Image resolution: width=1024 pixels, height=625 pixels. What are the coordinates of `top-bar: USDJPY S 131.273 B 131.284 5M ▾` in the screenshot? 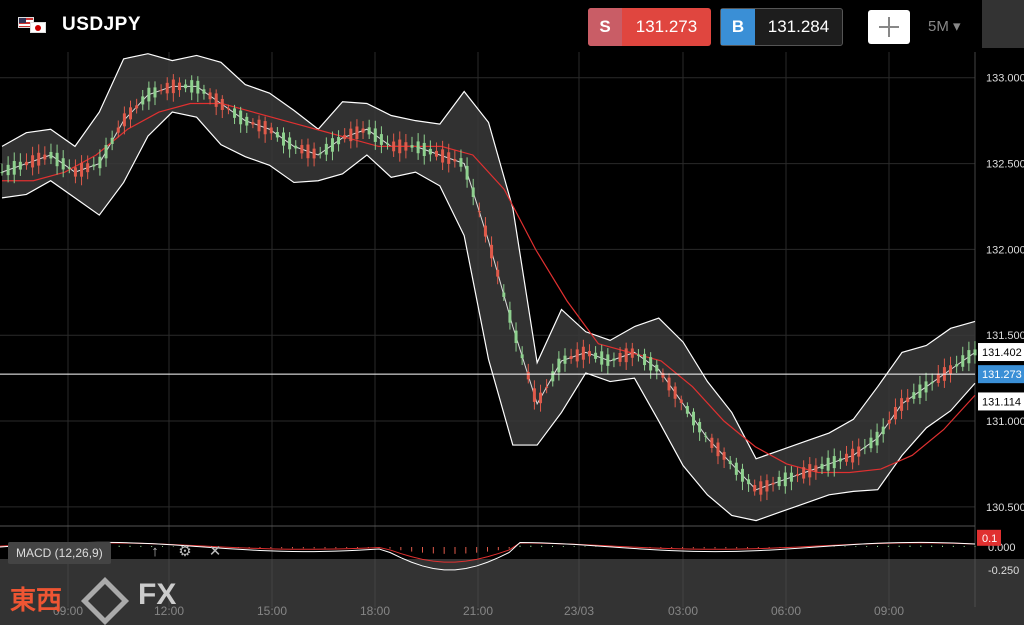 It's located at (512, 26).